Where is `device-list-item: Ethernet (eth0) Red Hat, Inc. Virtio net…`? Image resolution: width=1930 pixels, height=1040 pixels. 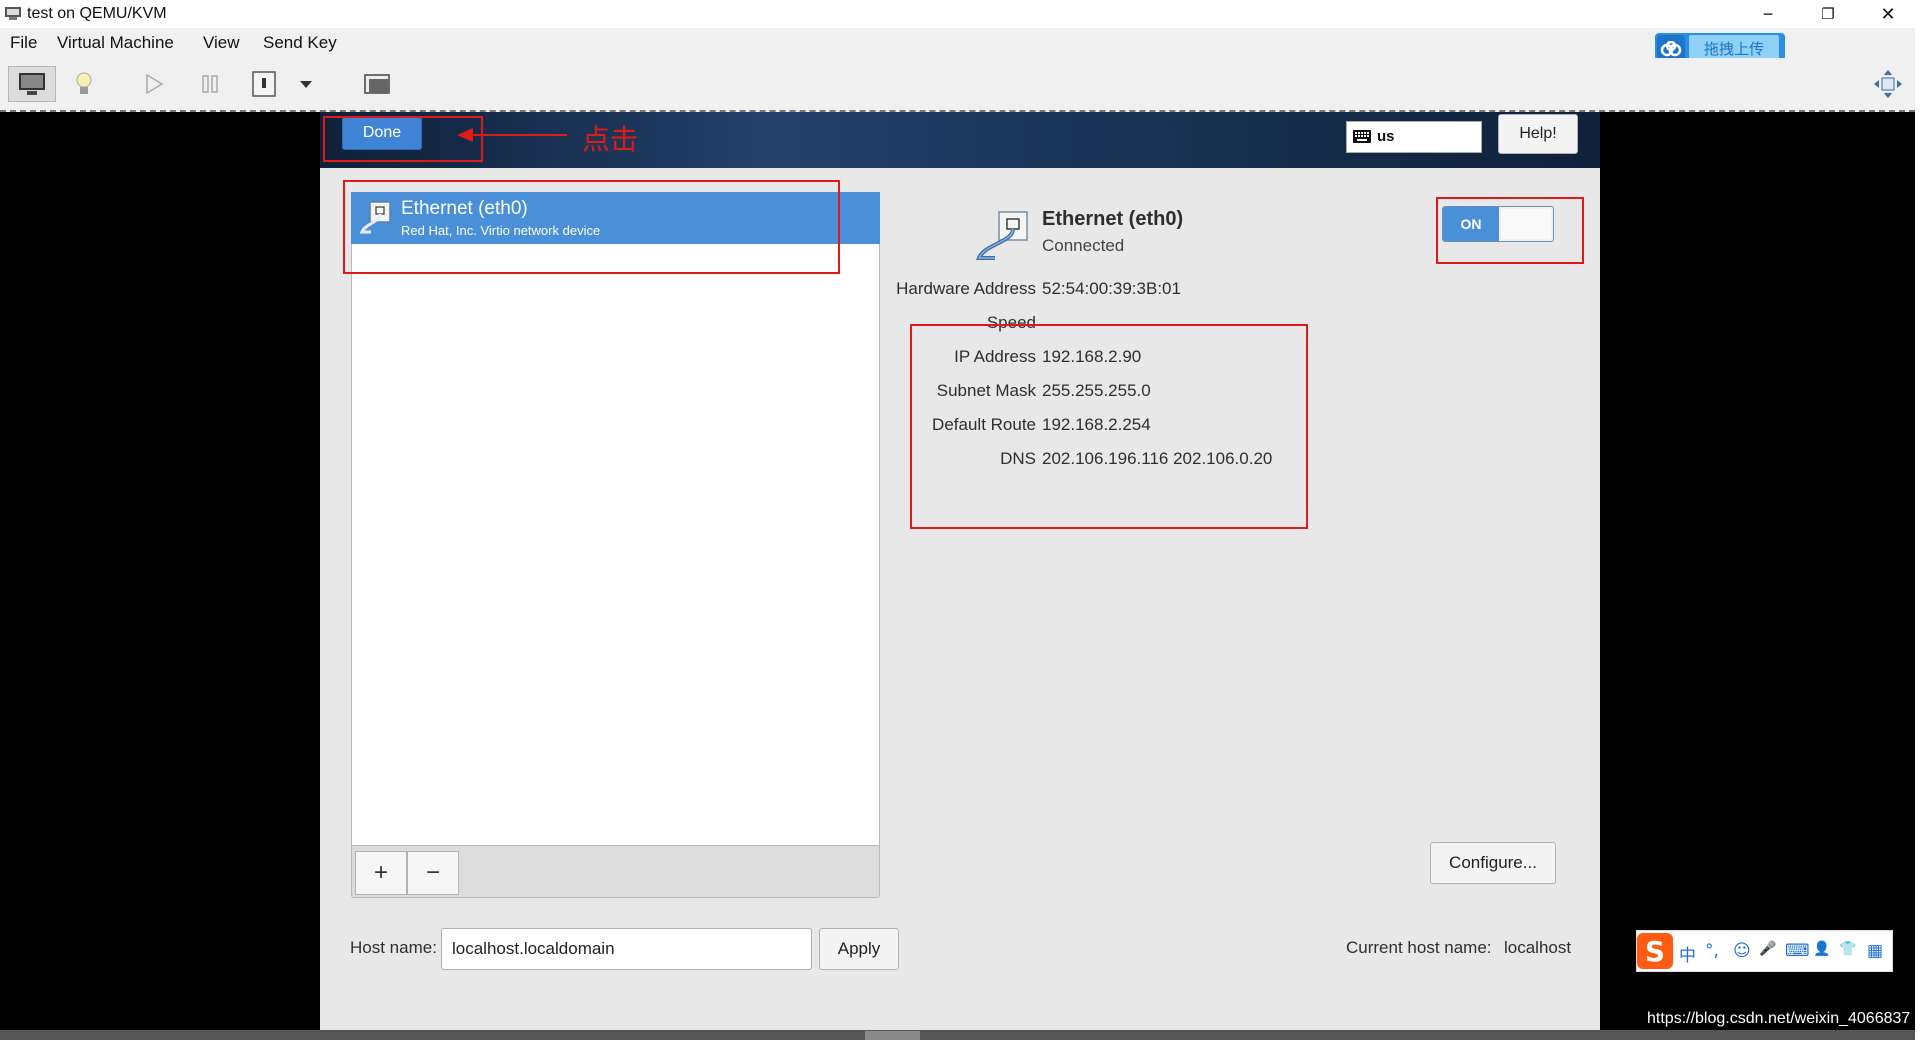 device-list-item: Ethernet (eth0) Red Hat, Inc. Virtio net… is located at coordinates (615, 218).